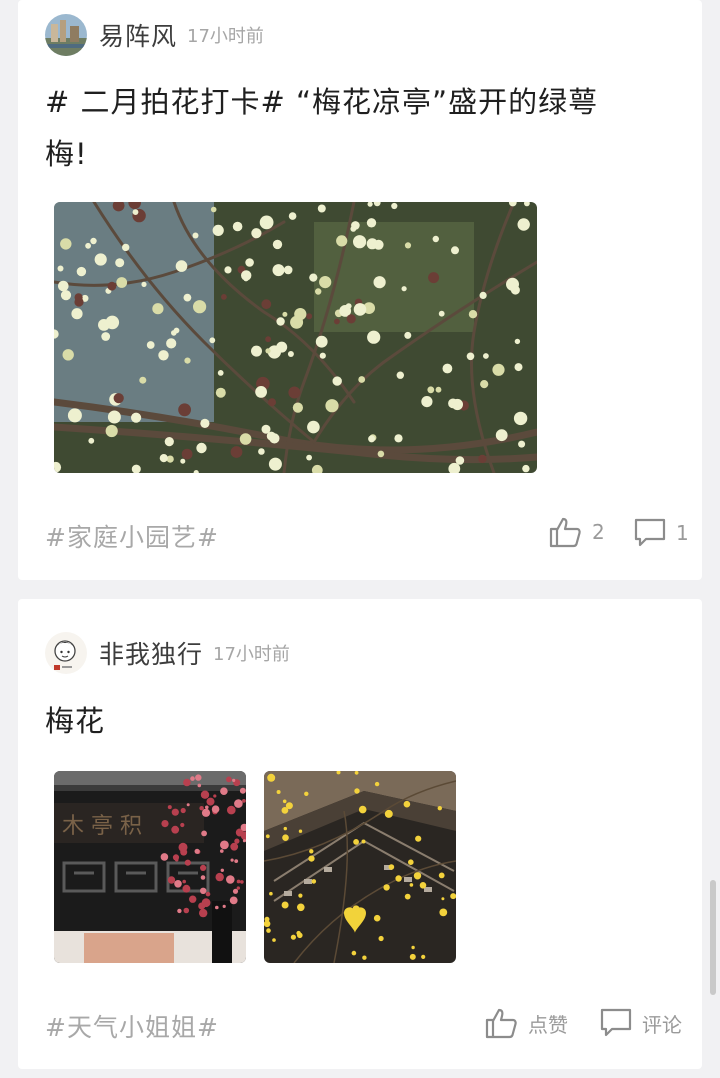 The height and width of the screenshot is (1078, 720). I want to click on comment-button: 评论, so click(641, 1023).